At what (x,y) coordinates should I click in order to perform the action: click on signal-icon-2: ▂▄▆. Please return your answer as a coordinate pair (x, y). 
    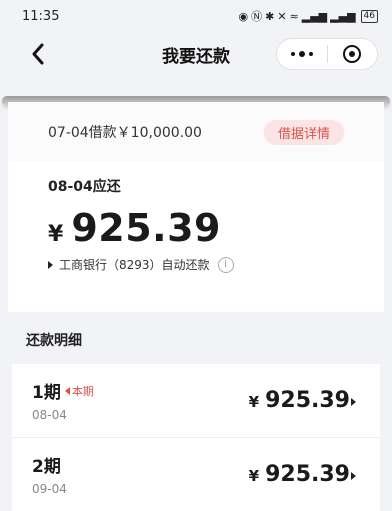
    Looking at the image, I should click on (343, 16).